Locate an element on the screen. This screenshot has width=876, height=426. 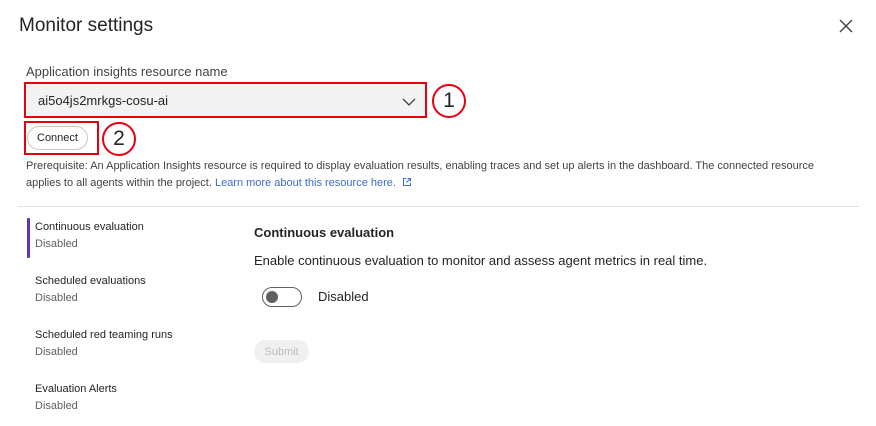
dialog-title: Monitor settings is located at coordinates (86, 25).